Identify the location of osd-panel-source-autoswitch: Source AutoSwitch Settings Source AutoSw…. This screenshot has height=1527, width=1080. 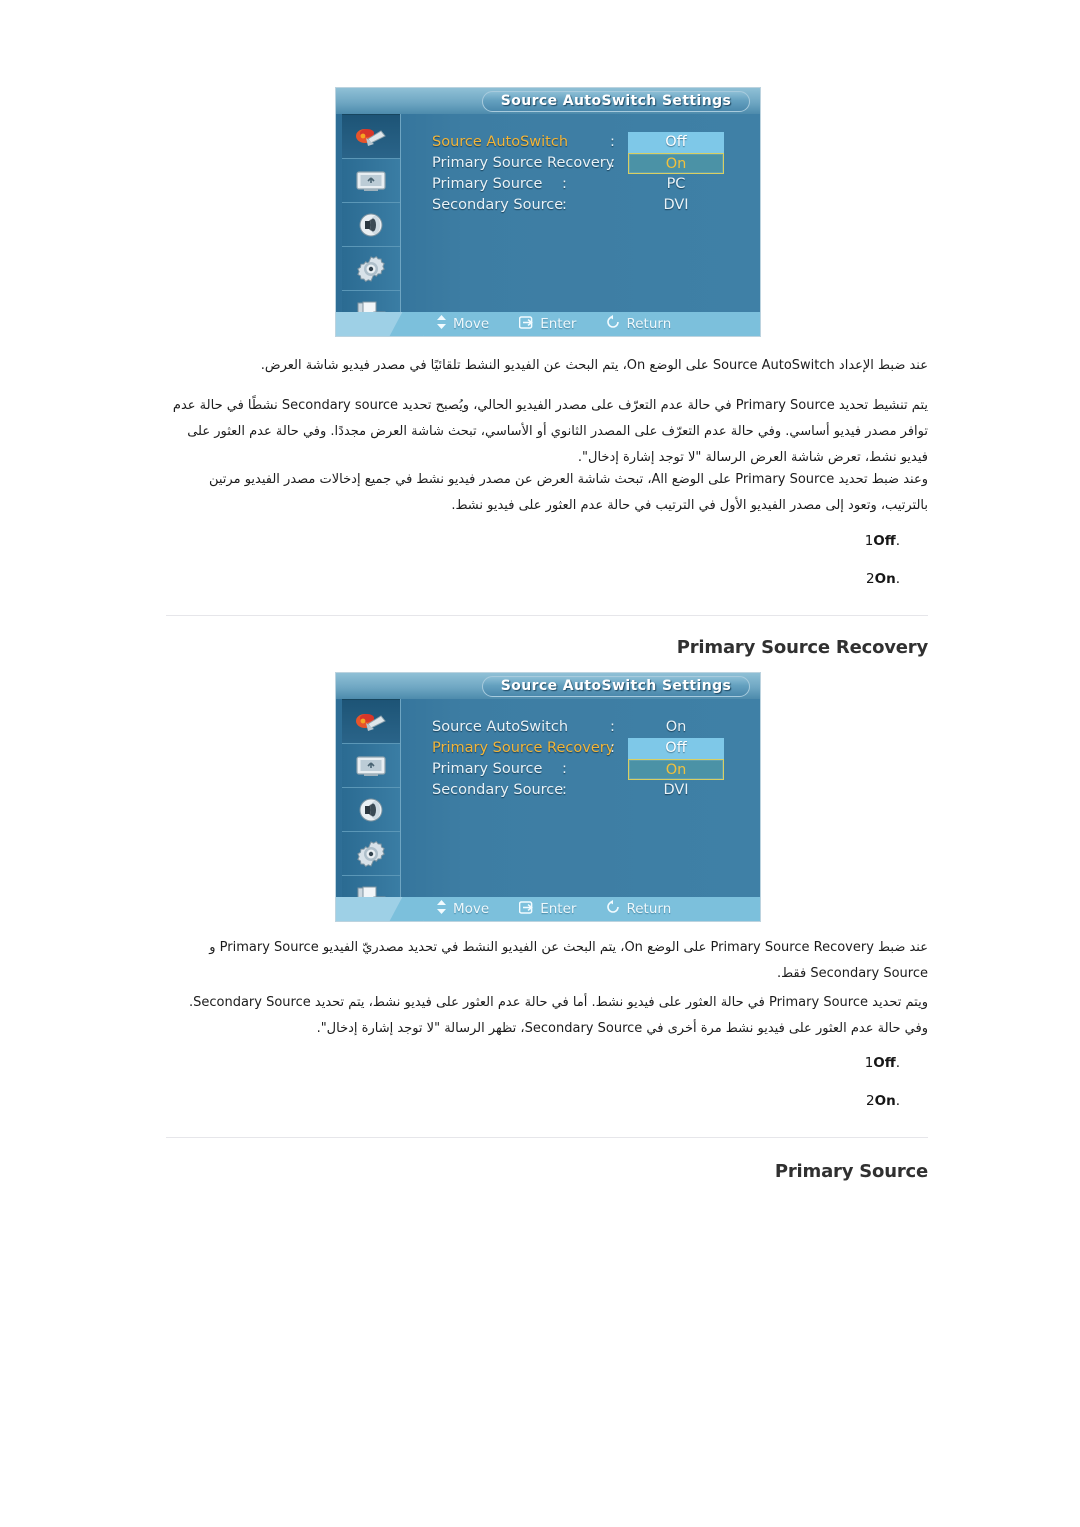
(548, 212).